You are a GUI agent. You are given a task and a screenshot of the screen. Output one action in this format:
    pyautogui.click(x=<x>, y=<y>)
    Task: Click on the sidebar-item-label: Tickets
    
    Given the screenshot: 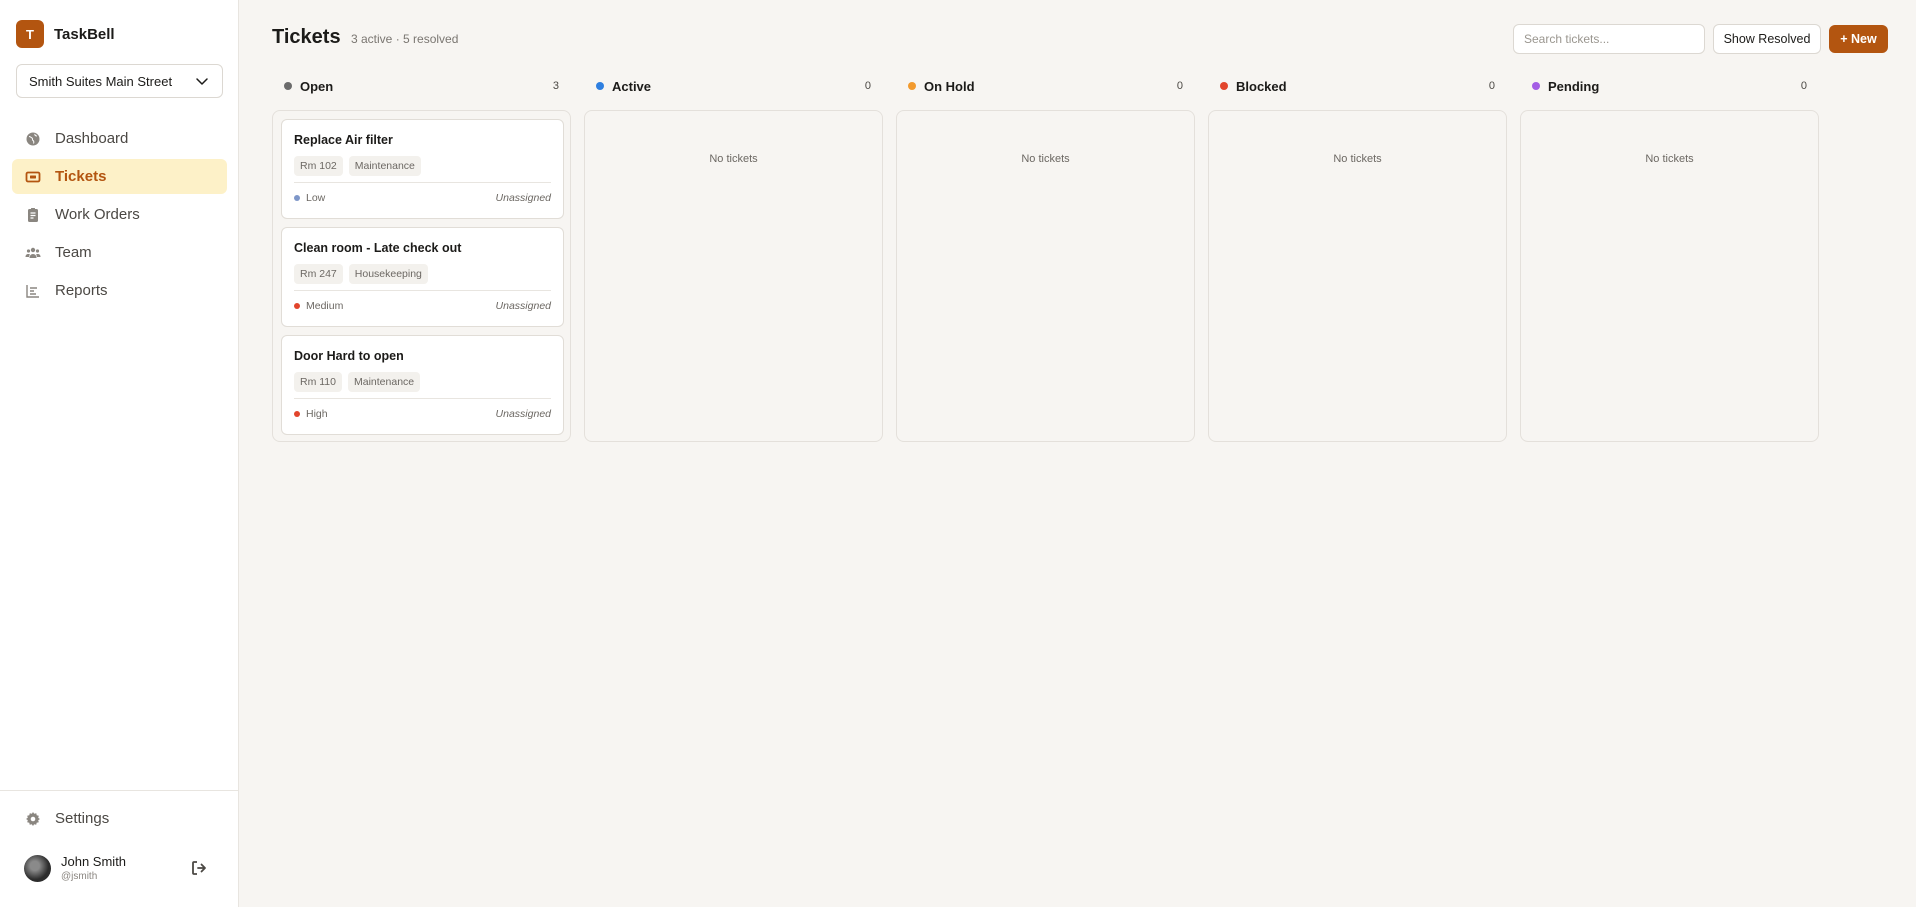 What is the action you would take?
    pyautogui.click(x=81, y=176)
    